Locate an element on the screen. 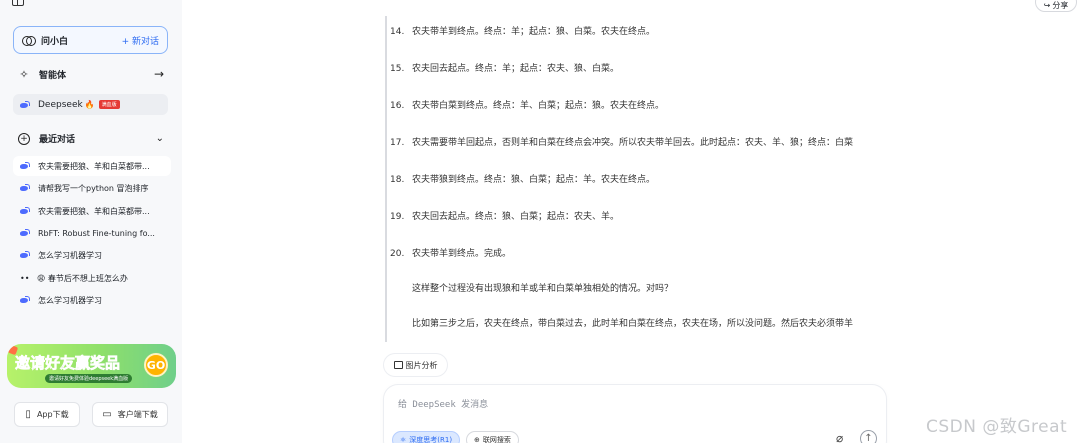 The height and width of the screenshot is (443, 1080). history-item: 请帮我写一个python 冒泡排序 is located at coordinates (92, 188).